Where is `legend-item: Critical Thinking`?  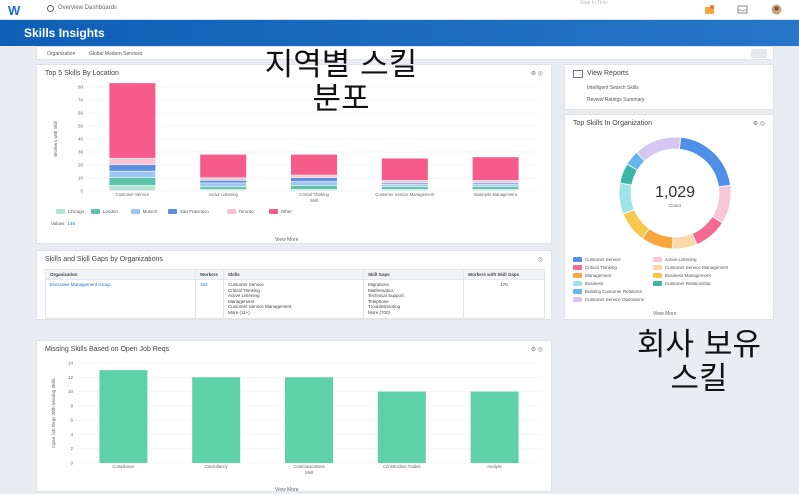
legend-item: Critical Thinking is located at coordinates (595, 267).